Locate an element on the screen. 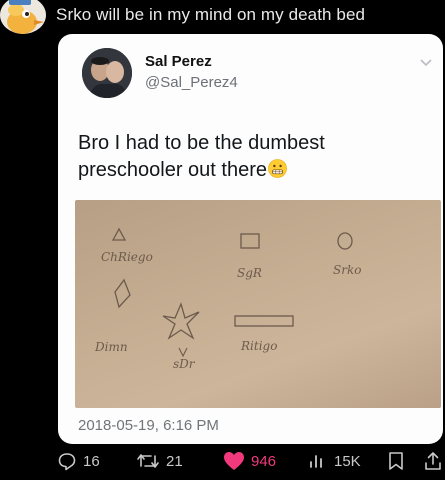 Image resolution: width=445 pixels, height=480 pixels. poster-avatar is located at coordinates (23, 17).